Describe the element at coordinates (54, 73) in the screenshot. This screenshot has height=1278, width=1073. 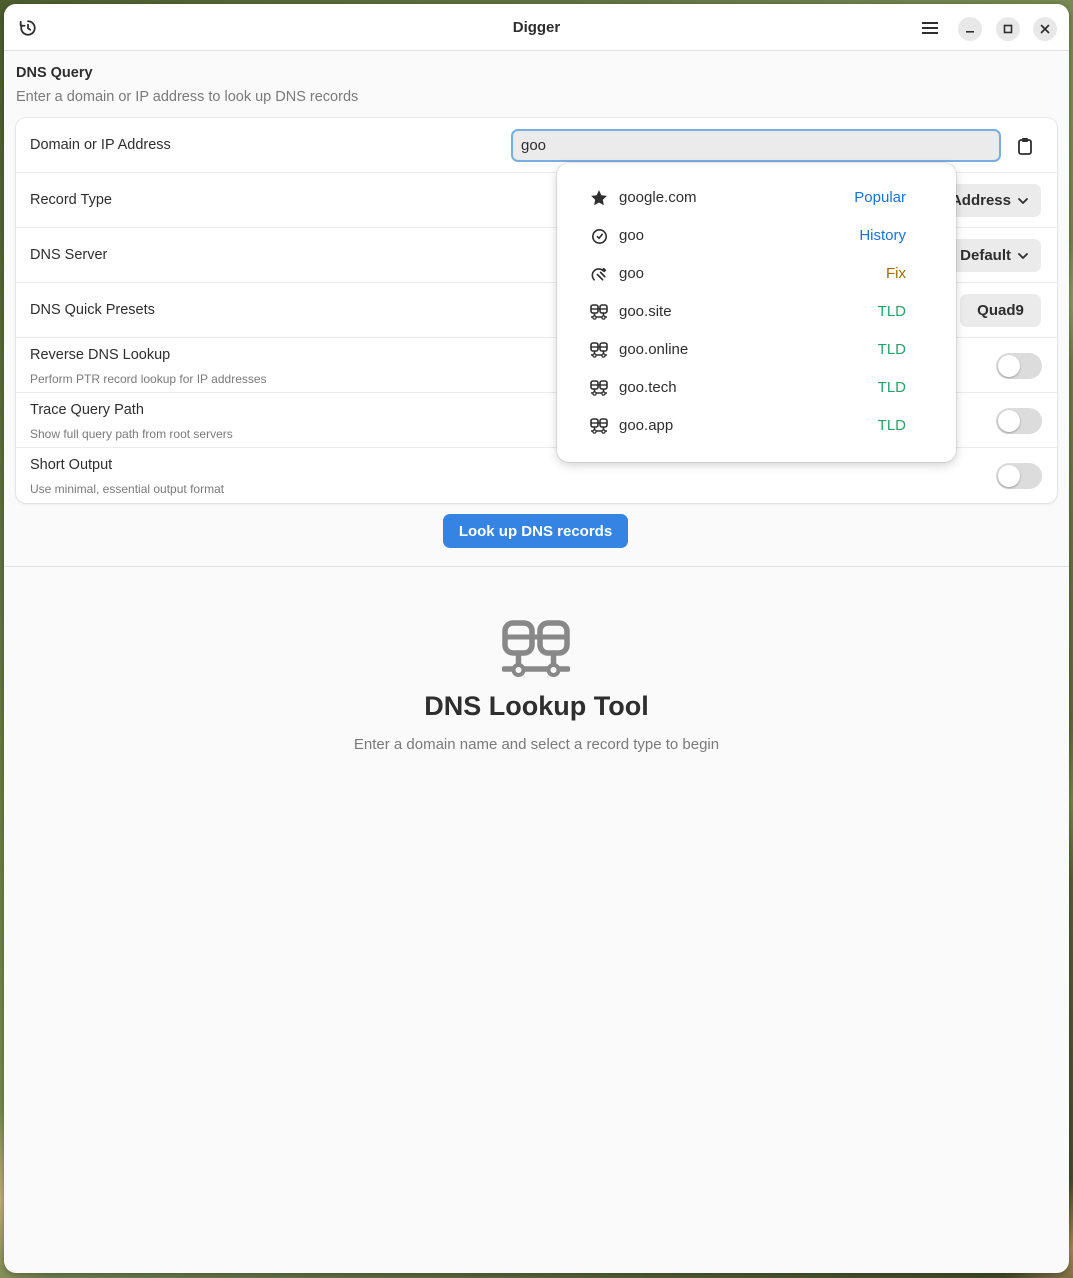
I see `section-title: DNS Query` at that location.